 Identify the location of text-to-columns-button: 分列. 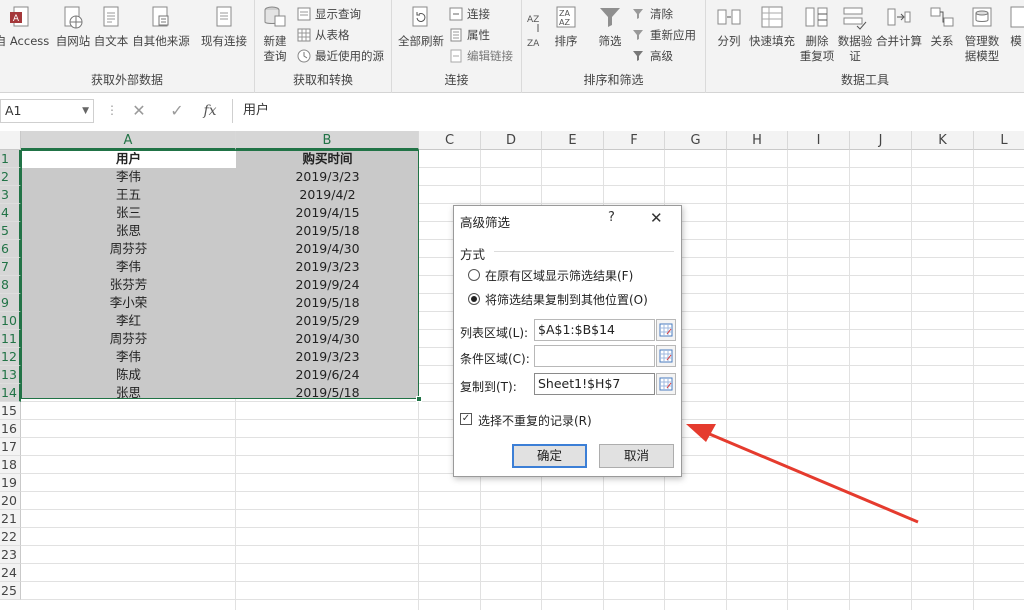
(729, 36).